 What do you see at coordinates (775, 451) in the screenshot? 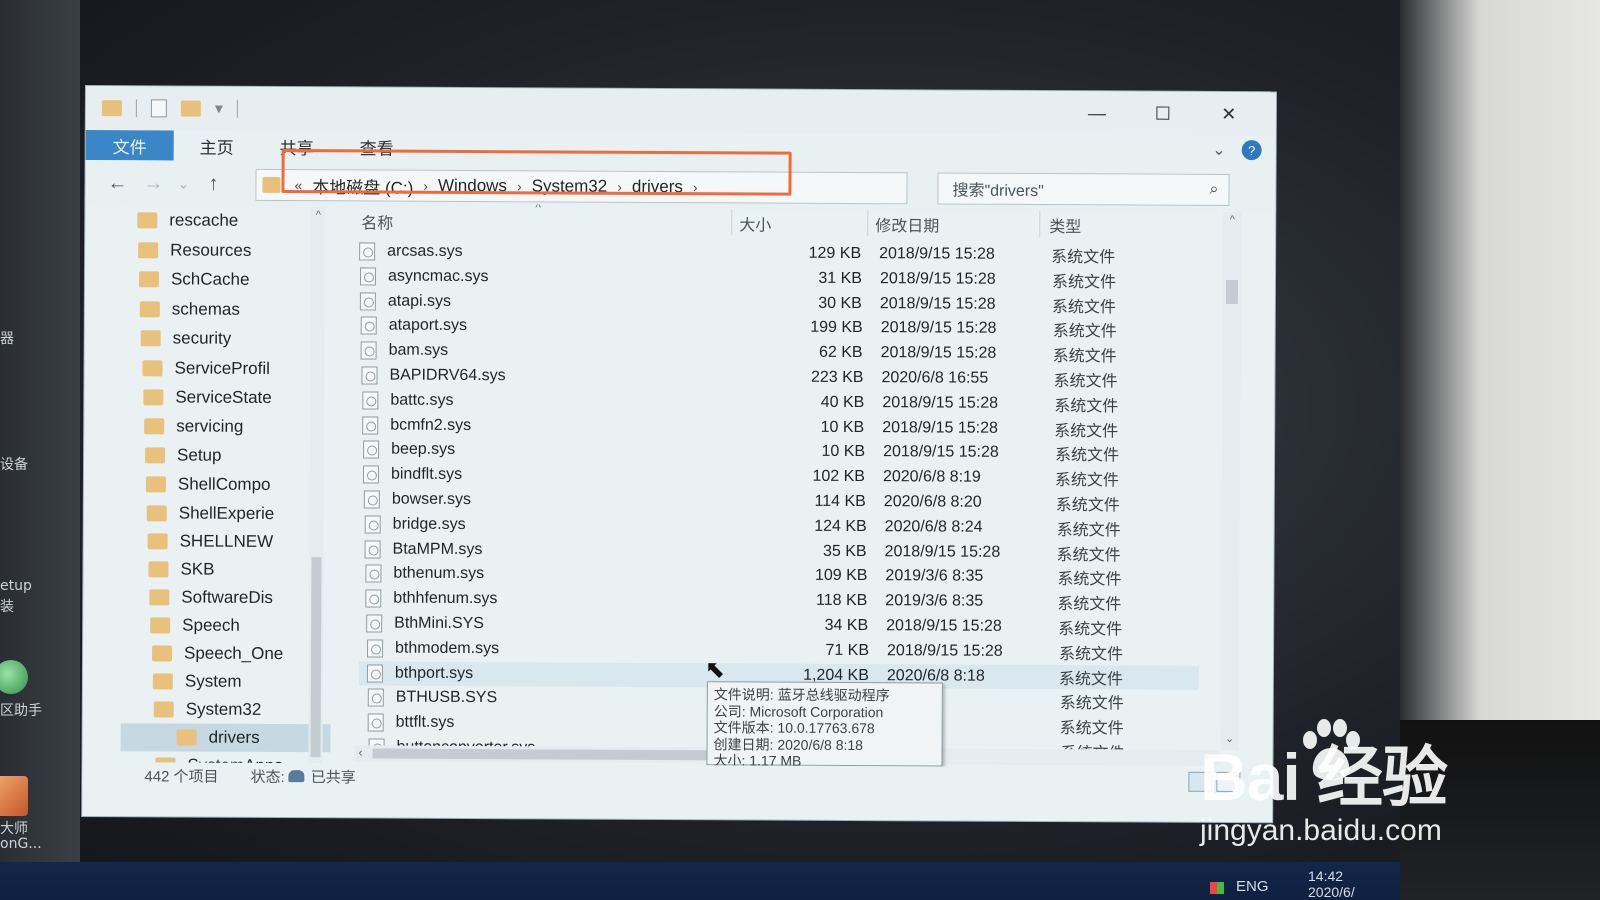
I see `file-row: beep.sys 10 KB 2018/9/15 15:28 系统文件` at bounding box center [775, 451].